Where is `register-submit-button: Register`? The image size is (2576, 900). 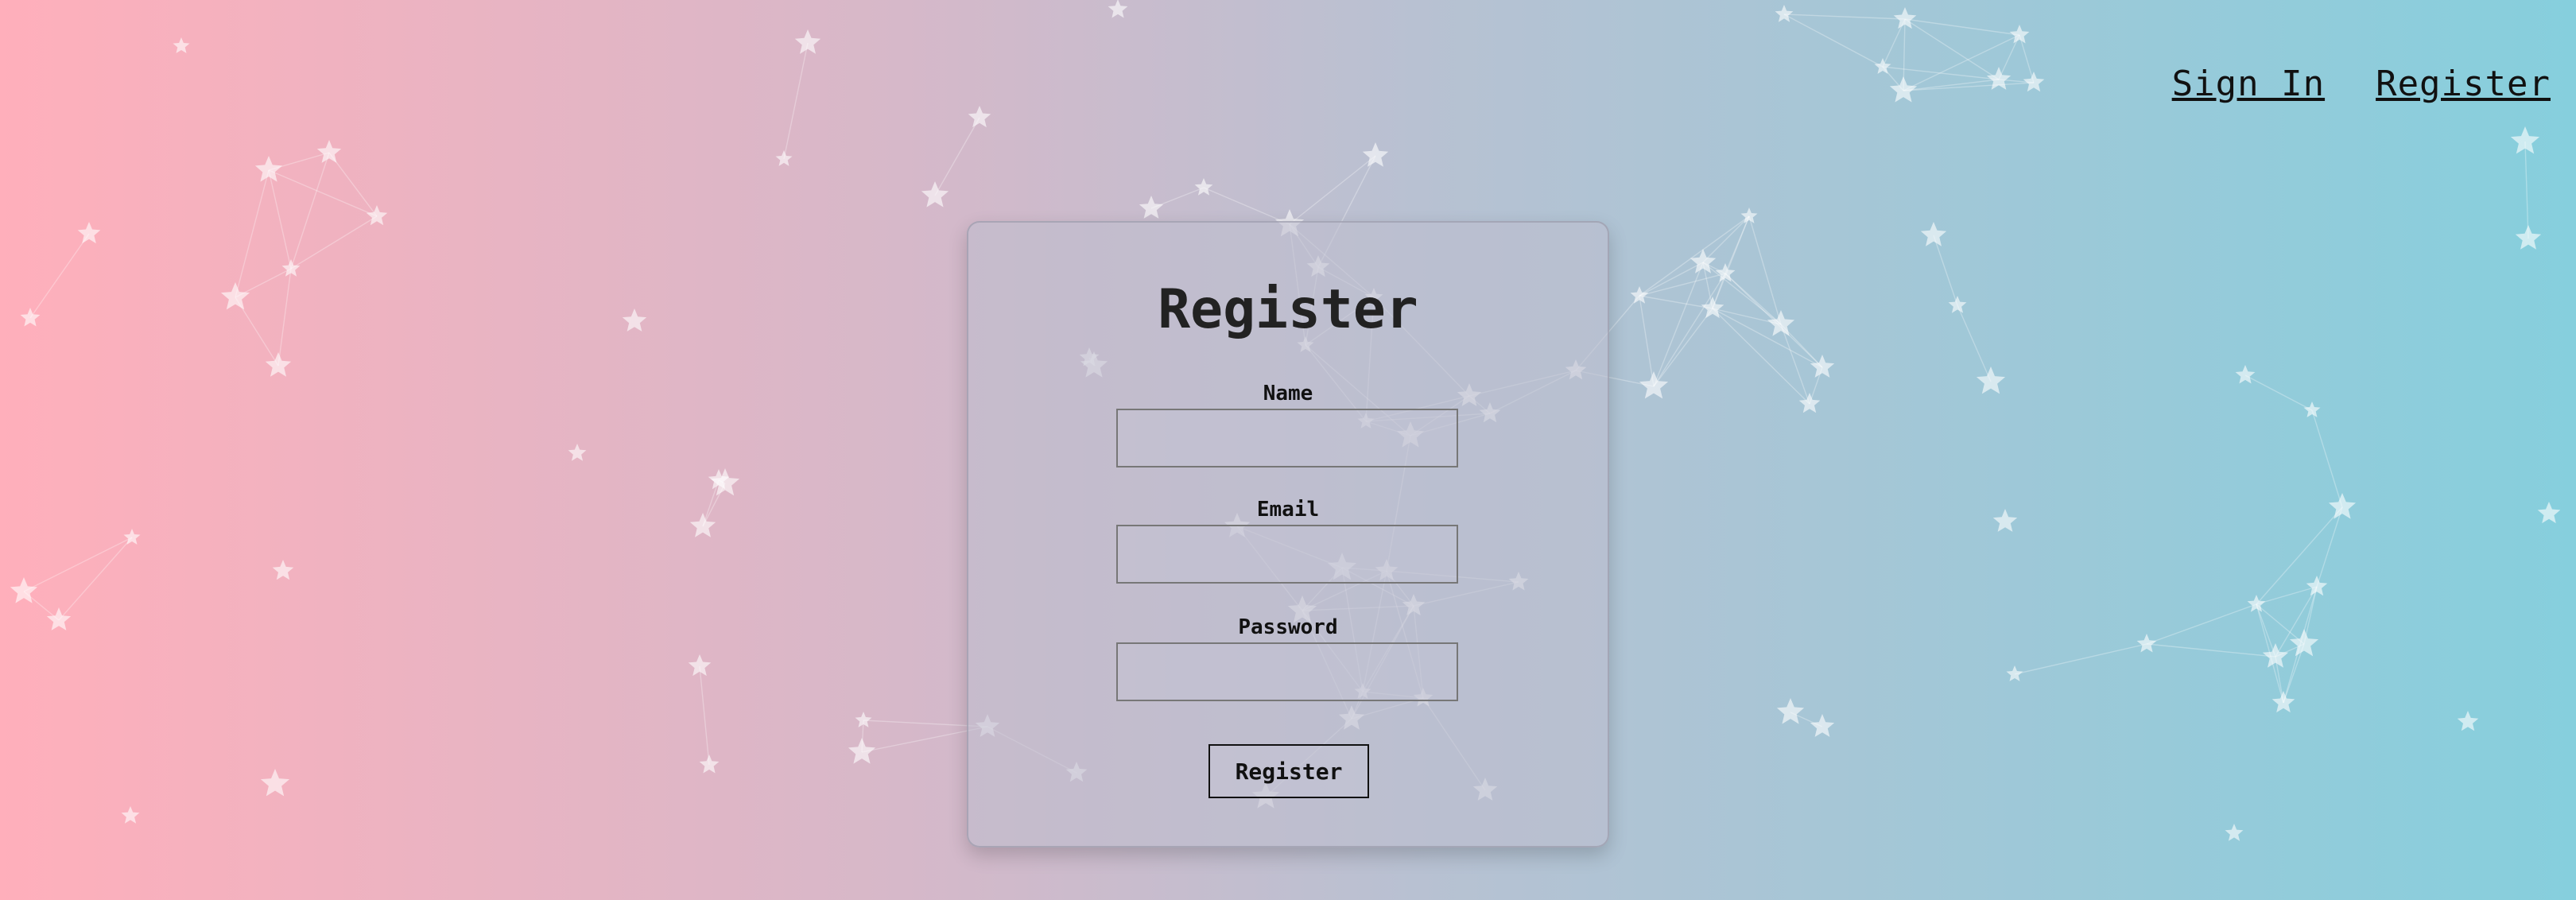
register-submit-button: Register is located at coordinates (1289, 771).